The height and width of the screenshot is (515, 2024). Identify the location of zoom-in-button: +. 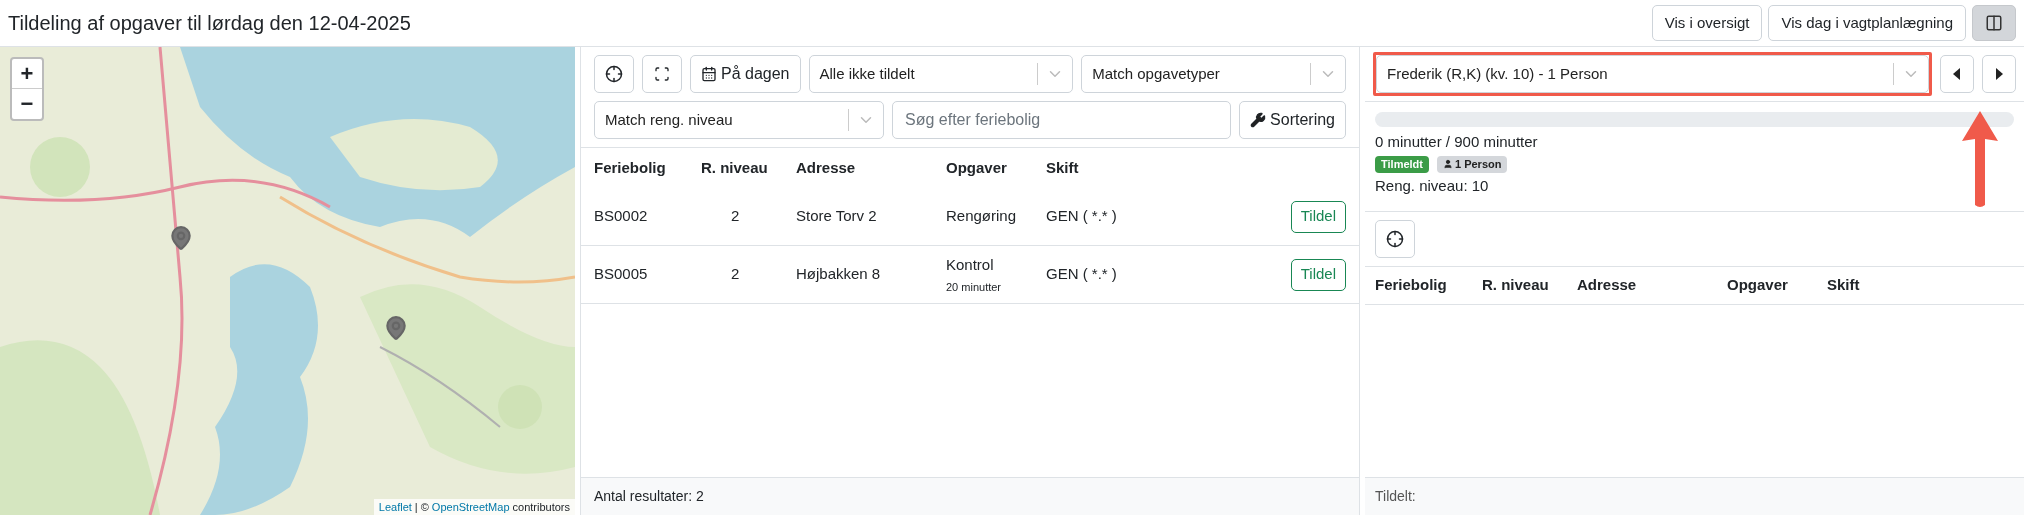
(27, 74).